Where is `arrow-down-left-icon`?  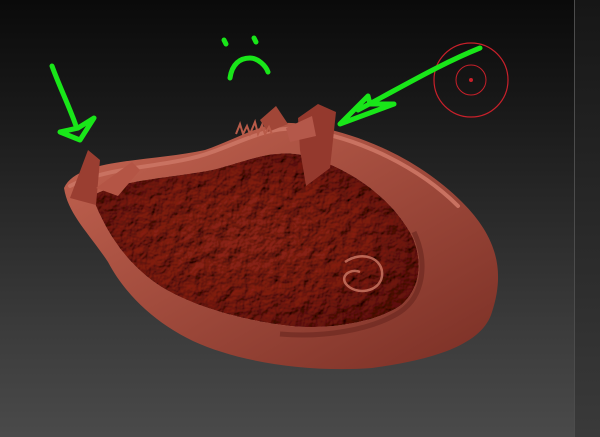 arrow-down-left-icon is located at coordinates (410, 86).